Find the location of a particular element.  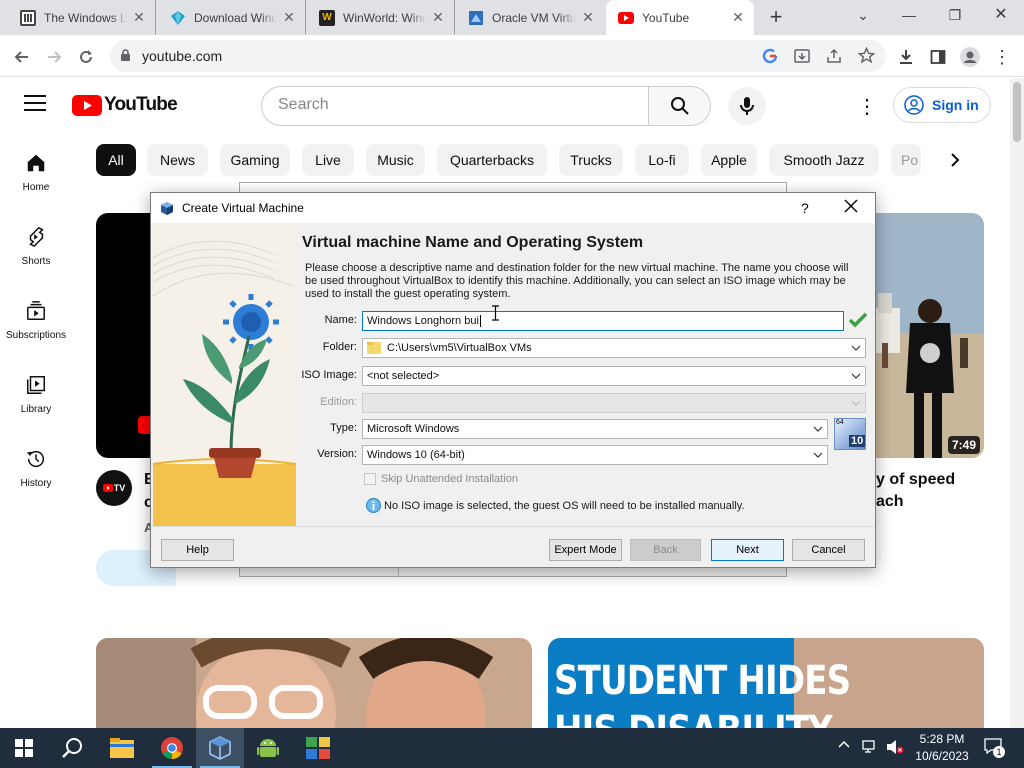

chrome-taskbar-button is located at coordinates (172, 748).